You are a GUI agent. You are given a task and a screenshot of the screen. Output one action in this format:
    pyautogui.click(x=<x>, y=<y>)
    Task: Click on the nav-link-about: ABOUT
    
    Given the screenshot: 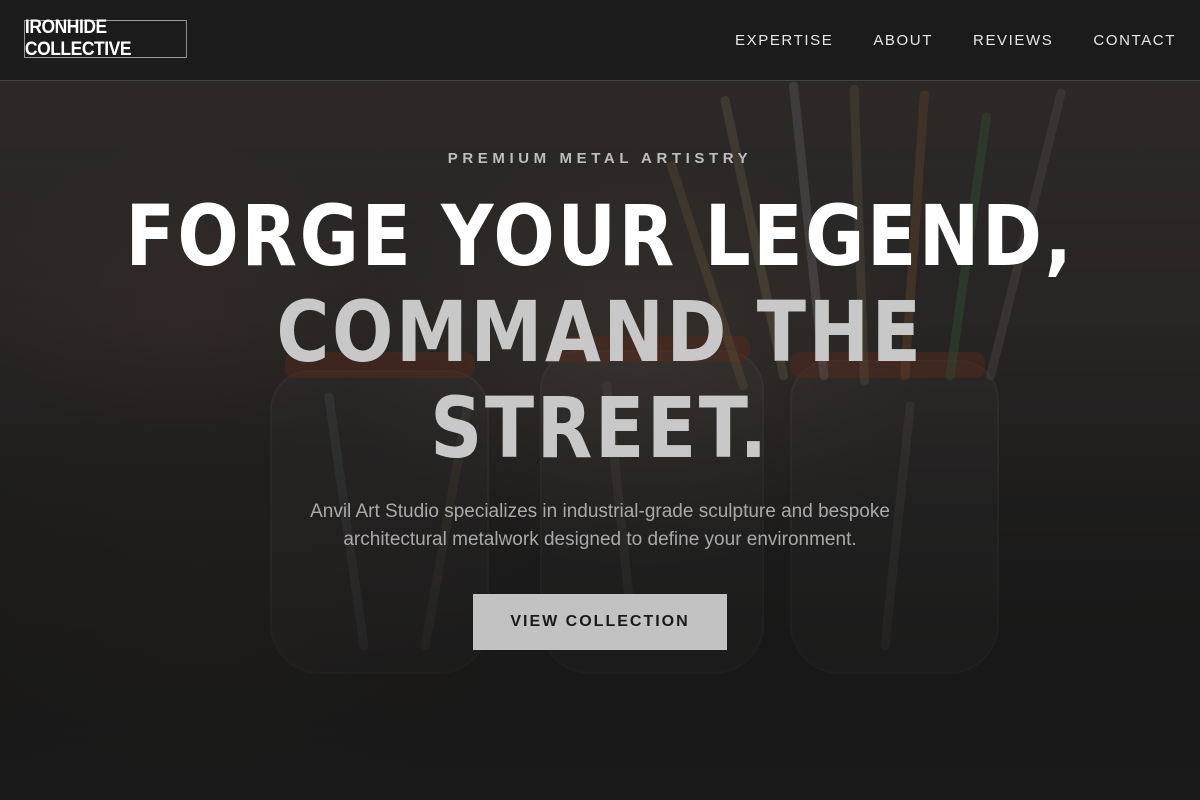 What is the action you would take?
    pyautogui.click(x=903, y=40)
    